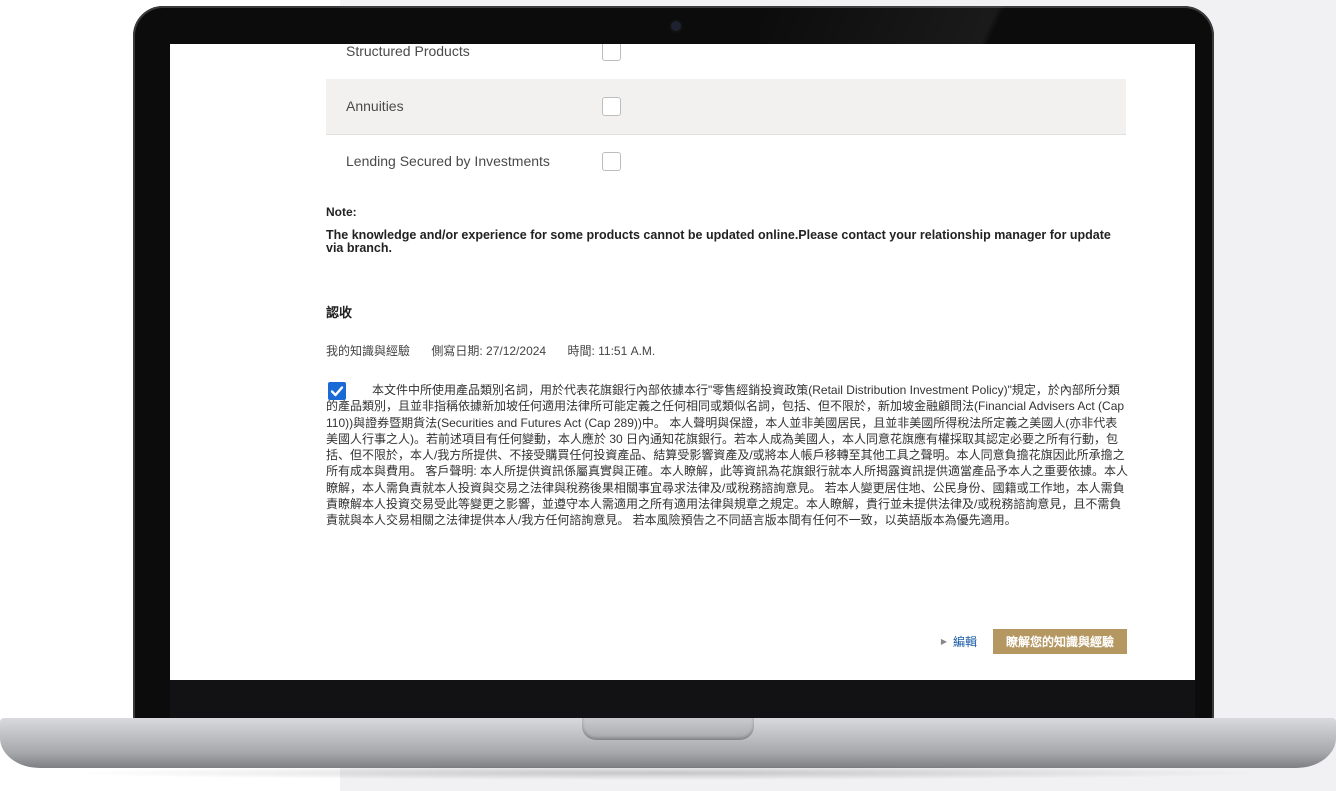 The image size is (1336, 791). What do you see at coordinates (611, 106) in the screenshot?
I see `product-checkbox-annuities` at bounding box center [611, 106].